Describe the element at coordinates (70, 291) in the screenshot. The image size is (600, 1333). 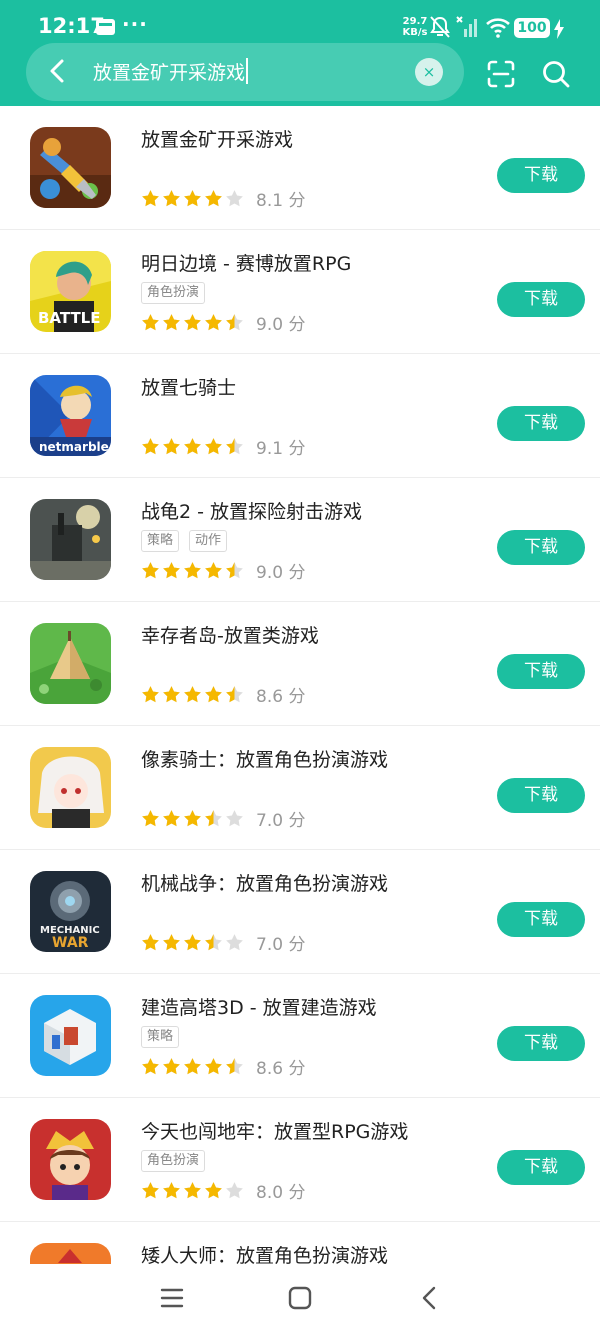
I see `battle-girl-icon: BATTLE` at that location.